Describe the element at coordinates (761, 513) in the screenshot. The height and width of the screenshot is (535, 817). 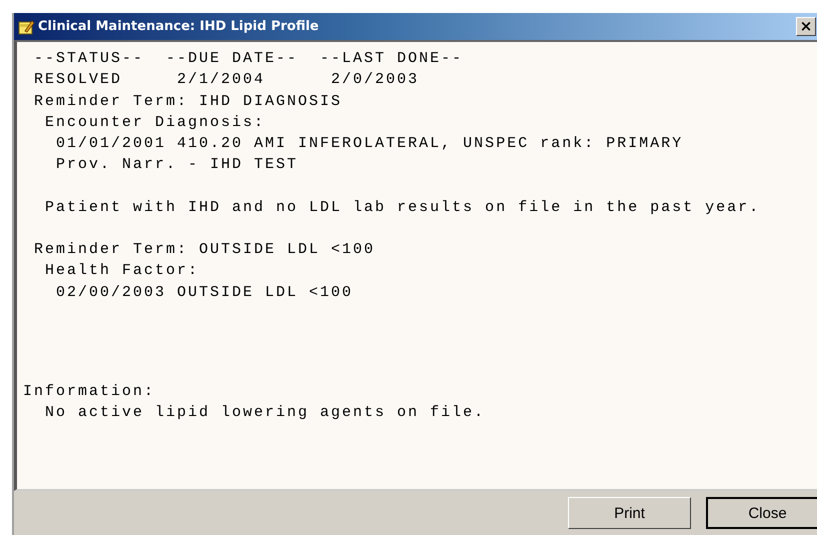
I see `dialog-button: Close` at that location.